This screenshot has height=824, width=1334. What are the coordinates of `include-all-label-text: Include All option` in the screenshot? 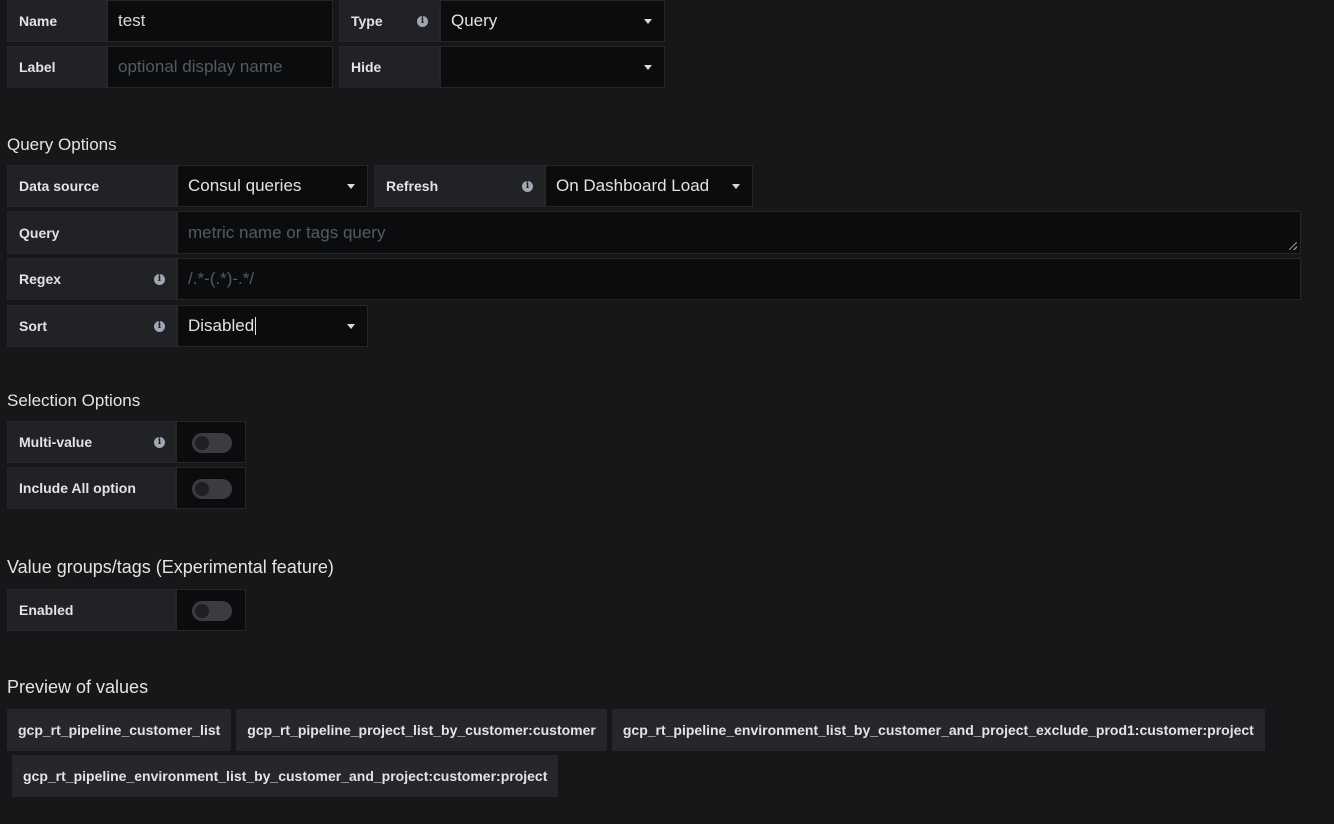 It's located at (77, 488).